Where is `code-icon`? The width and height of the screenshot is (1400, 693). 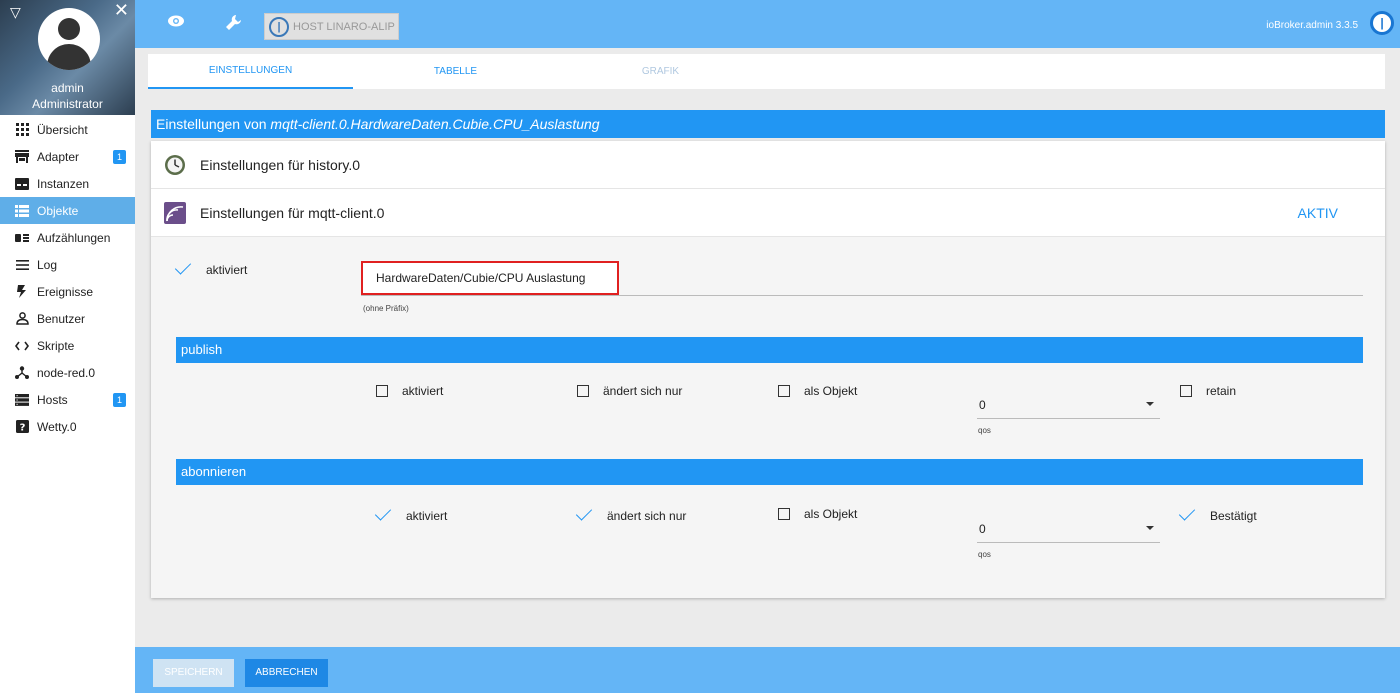
code-icon is located at coordinates (22, 346).